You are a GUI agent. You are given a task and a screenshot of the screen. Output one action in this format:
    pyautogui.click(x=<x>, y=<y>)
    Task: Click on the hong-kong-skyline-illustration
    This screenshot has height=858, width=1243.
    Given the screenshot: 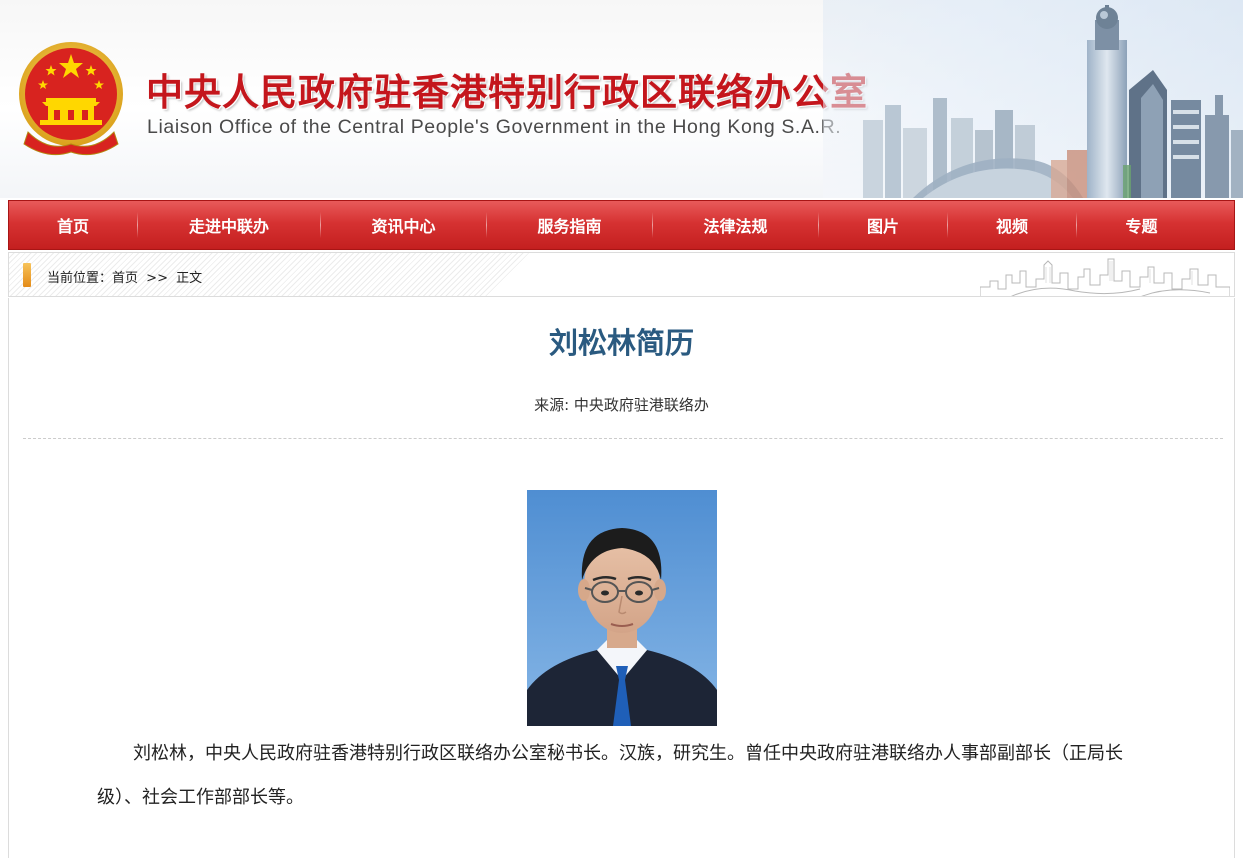 What is the action you would take?
    pyautogui.click(x=1033, y=99)
    